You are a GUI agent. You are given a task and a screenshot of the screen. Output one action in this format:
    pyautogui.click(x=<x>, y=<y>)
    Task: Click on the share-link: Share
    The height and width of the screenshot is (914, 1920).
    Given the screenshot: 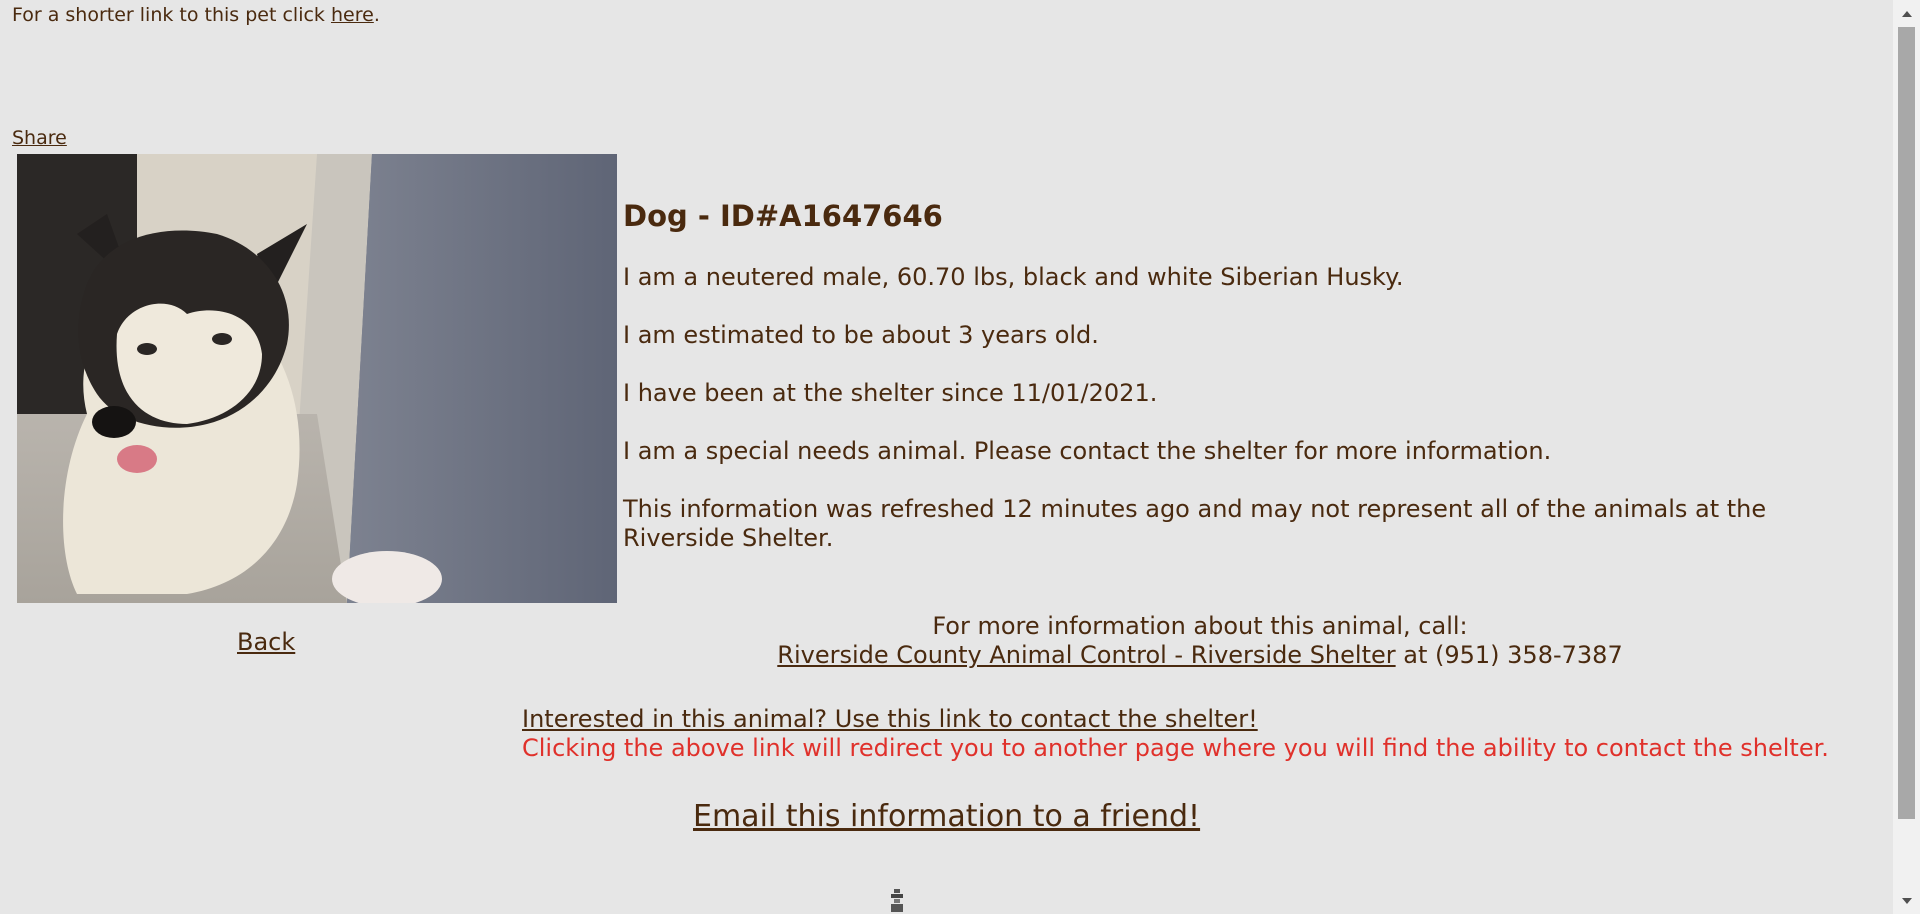 What is the action you would take?
    pyautogui.click(x=39, y=138)
    